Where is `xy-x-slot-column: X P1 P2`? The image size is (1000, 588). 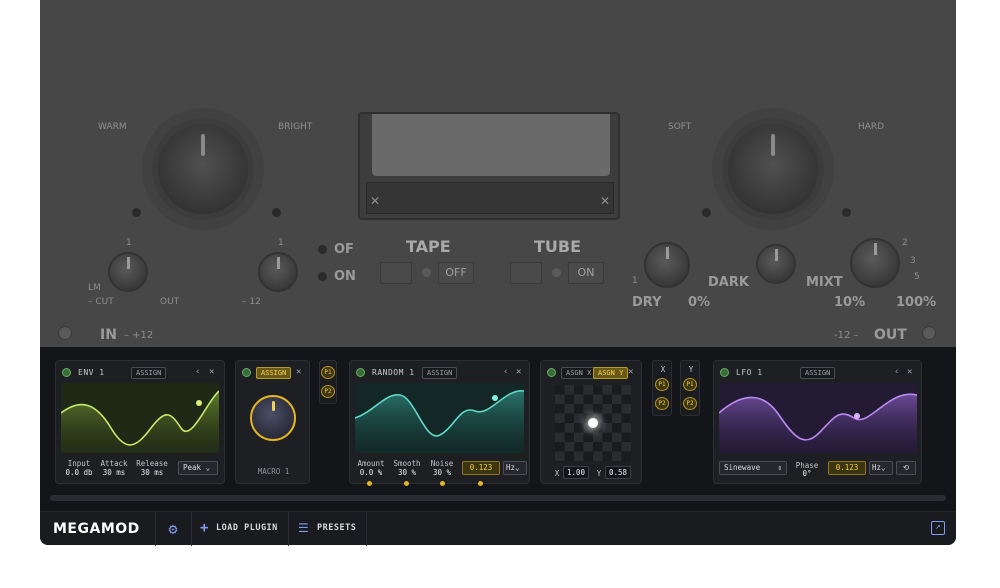 xy-x-slot-column: X P1 P2 is located at coordinates (662, 388).